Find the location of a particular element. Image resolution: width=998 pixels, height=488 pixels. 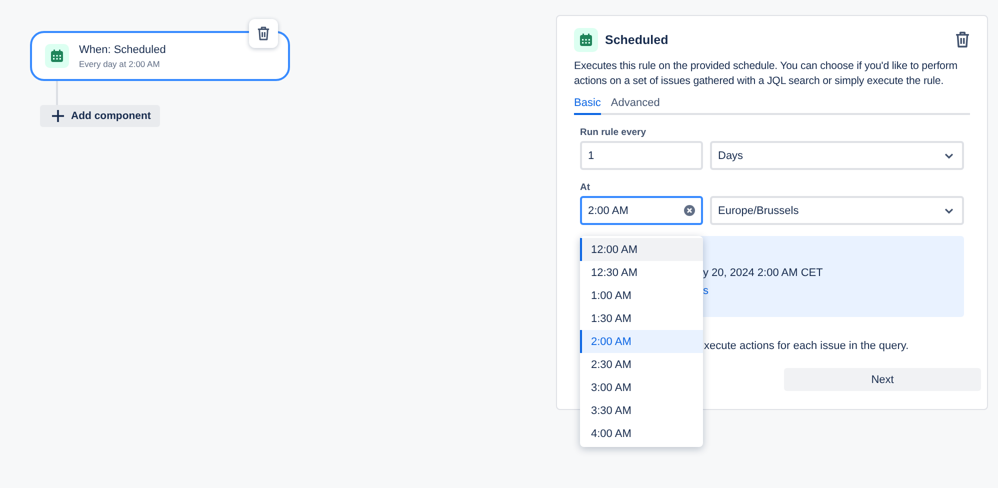

select-field: Days is located at coordinates (837, 155).